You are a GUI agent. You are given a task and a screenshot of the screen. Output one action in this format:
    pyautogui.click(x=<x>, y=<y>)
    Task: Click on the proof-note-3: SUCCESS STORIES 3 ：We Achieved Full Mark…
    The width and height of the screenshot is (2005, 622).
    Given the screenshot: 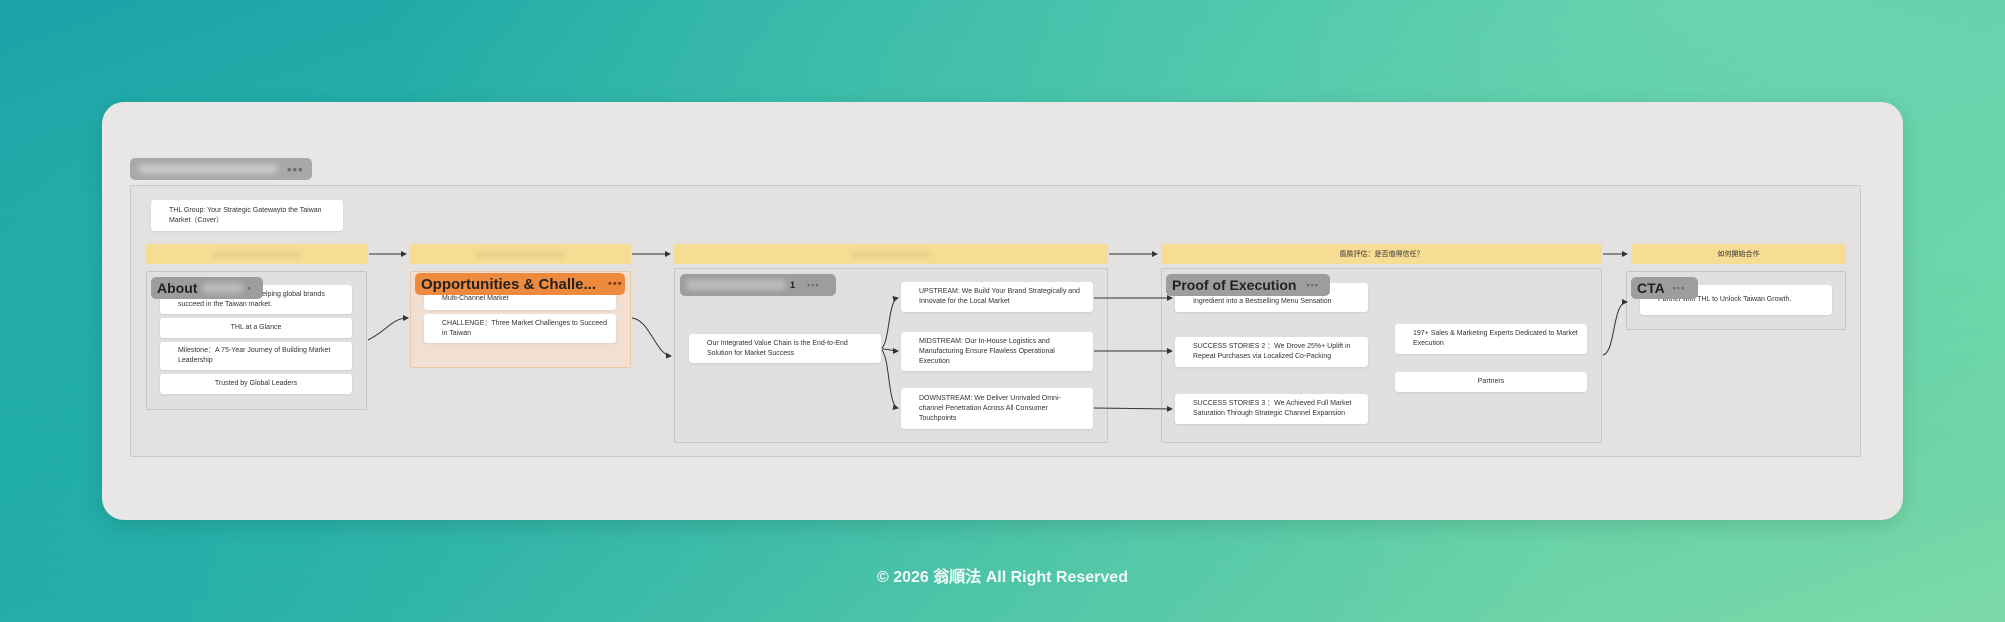 What is the action you would take?
    pyautogui.click(x=1271, y=409)
    